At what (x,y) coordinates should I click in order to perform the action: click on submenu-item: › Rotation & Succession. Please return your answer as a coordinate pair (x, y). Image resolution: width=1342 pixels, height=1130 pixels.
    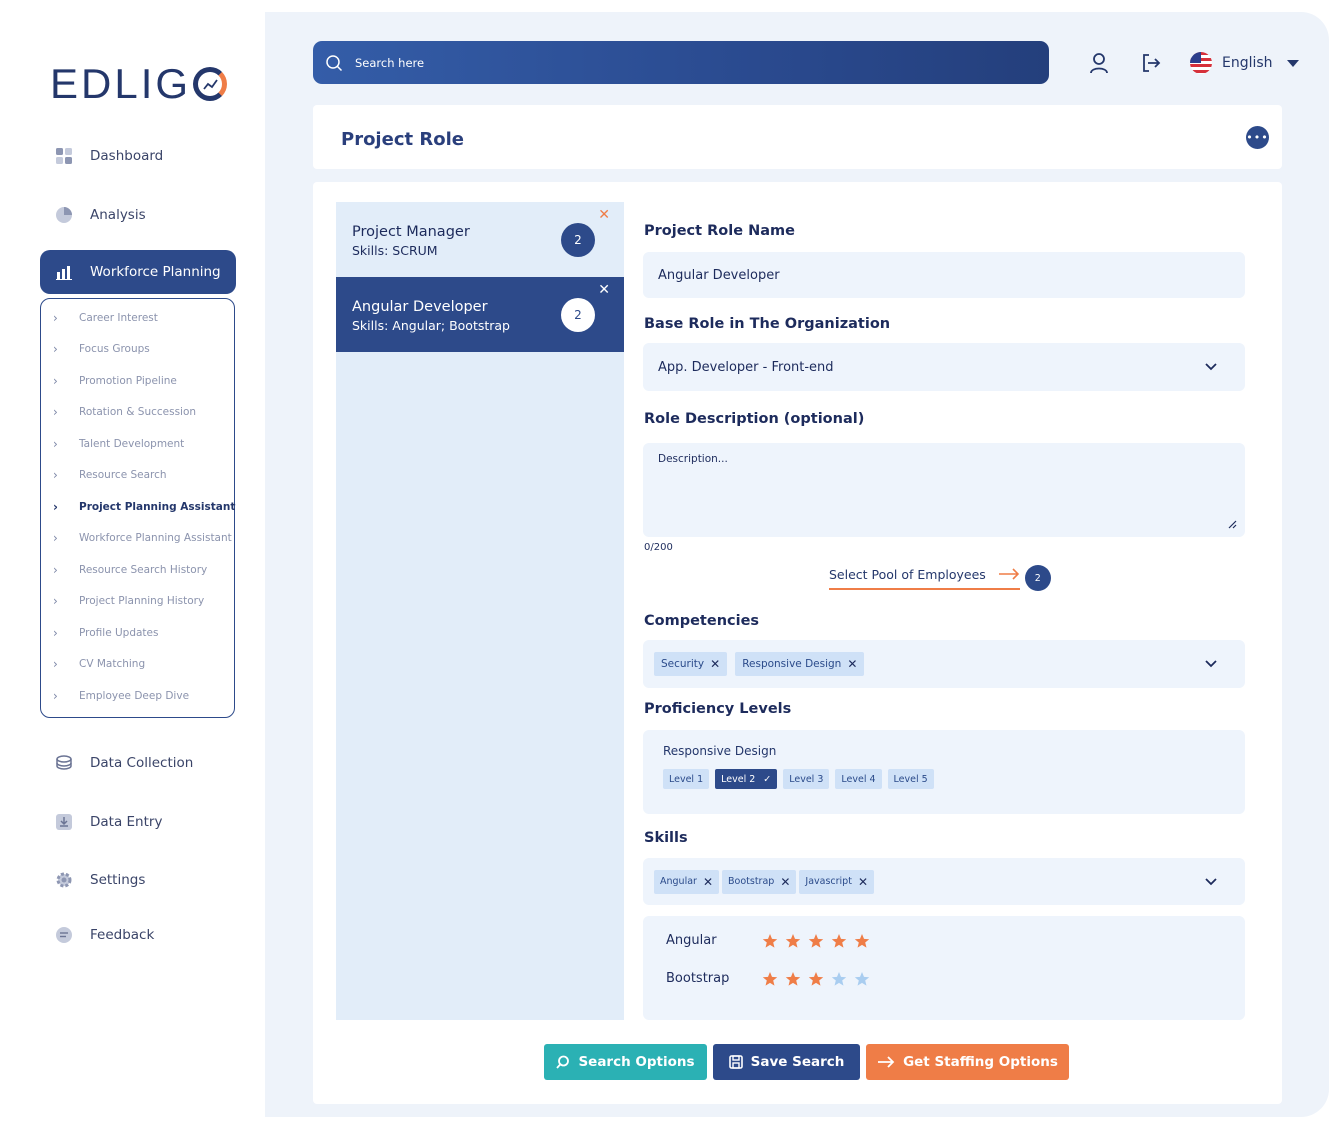
    Looking at the image, I should click on (124, 412).